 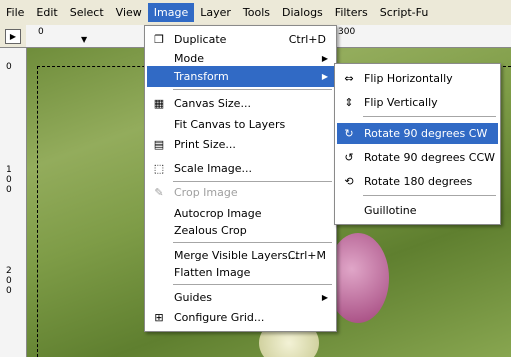 I want to click on menu-item-flatten: Flatten Image, so click(x=240, y=272).